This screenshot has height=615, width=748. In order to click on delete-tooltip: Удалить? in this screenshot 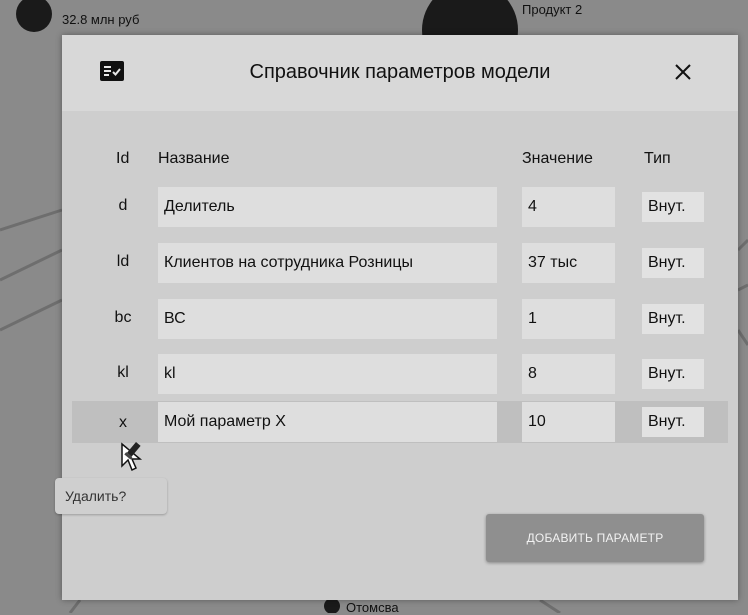, I will do `click(111, 496)`.